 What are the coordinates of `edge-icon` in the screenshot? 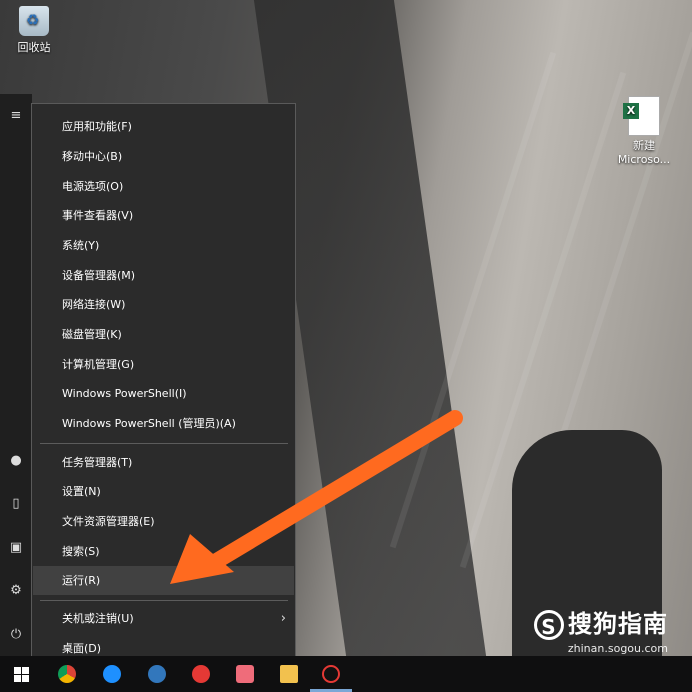 It's located at (157, 674).